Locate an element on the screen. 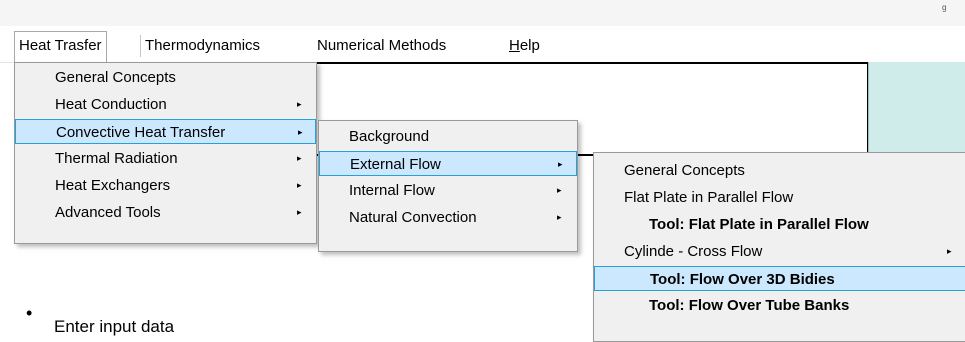 The height and width of the screenshot is (342, 965). menu-help: Help is located at coordinates (524, 46).